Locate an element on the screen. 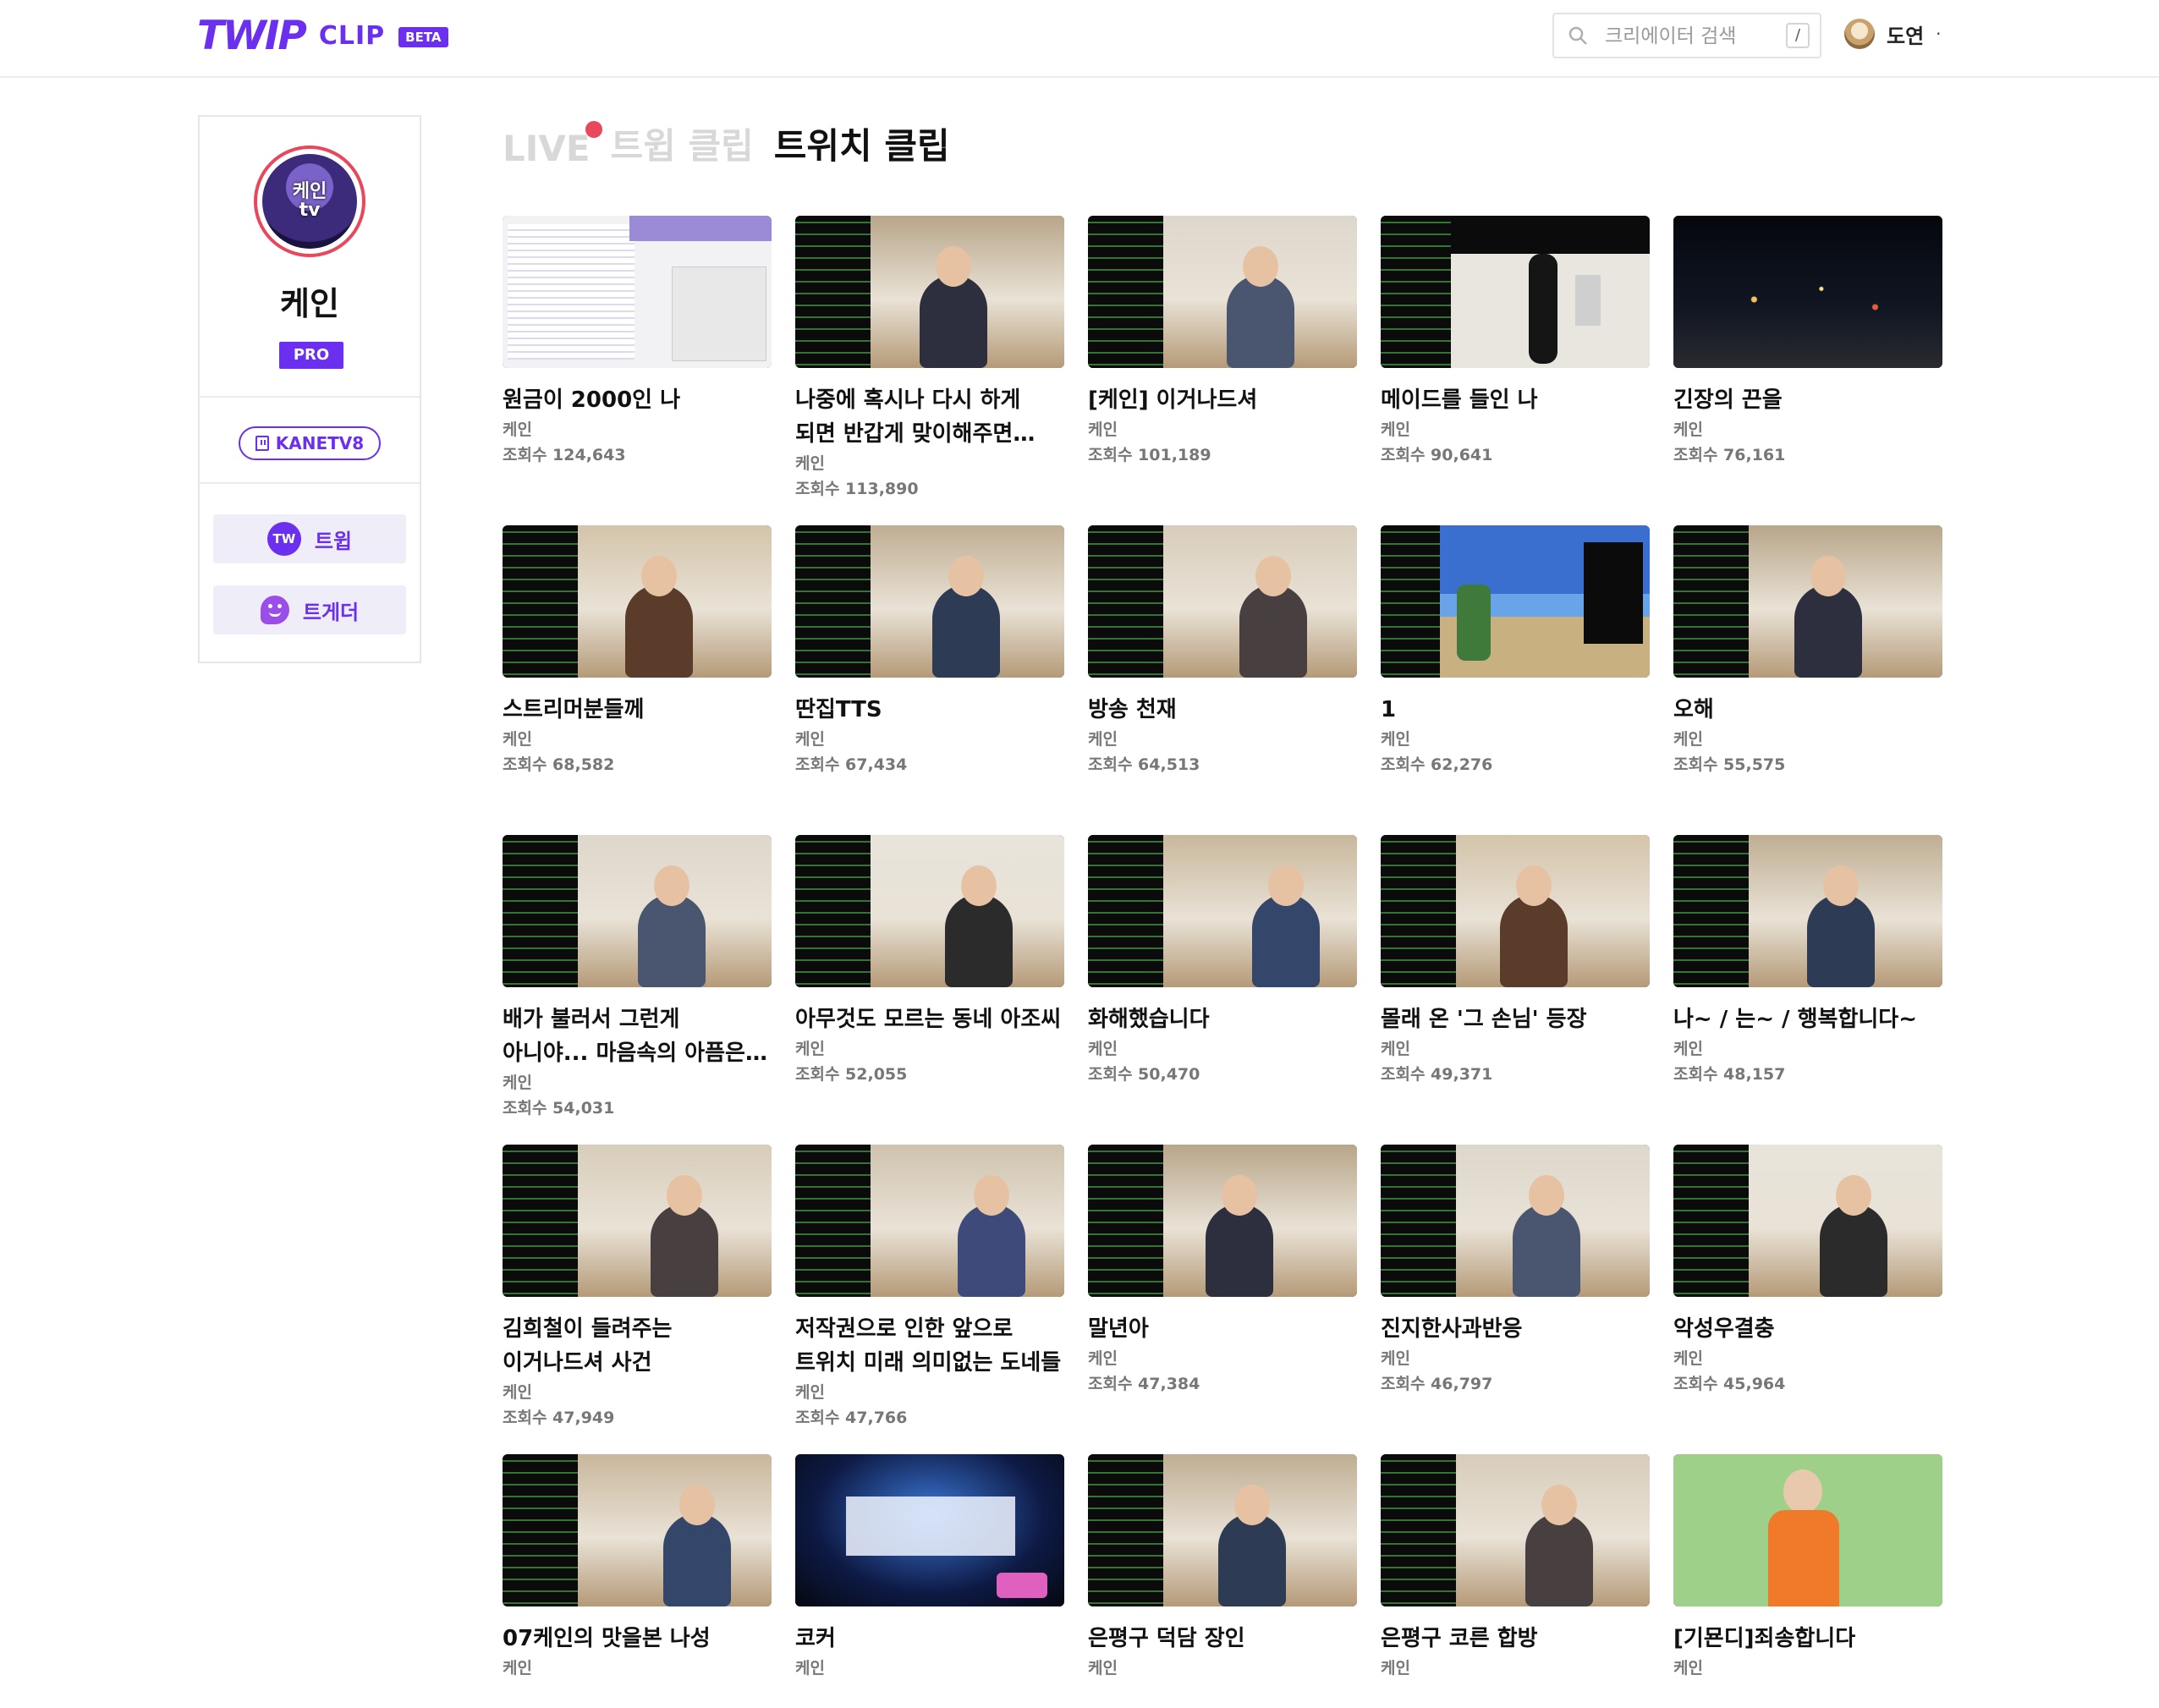  logo-text: TWIP is located at coordinates (252, 35).